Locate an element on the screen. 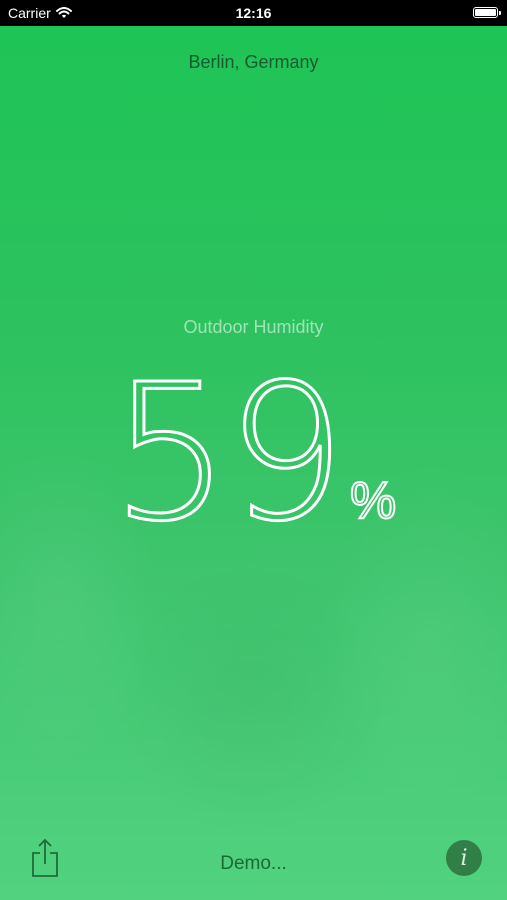  status-time: 12:16 is located at coordinates (253, 13).